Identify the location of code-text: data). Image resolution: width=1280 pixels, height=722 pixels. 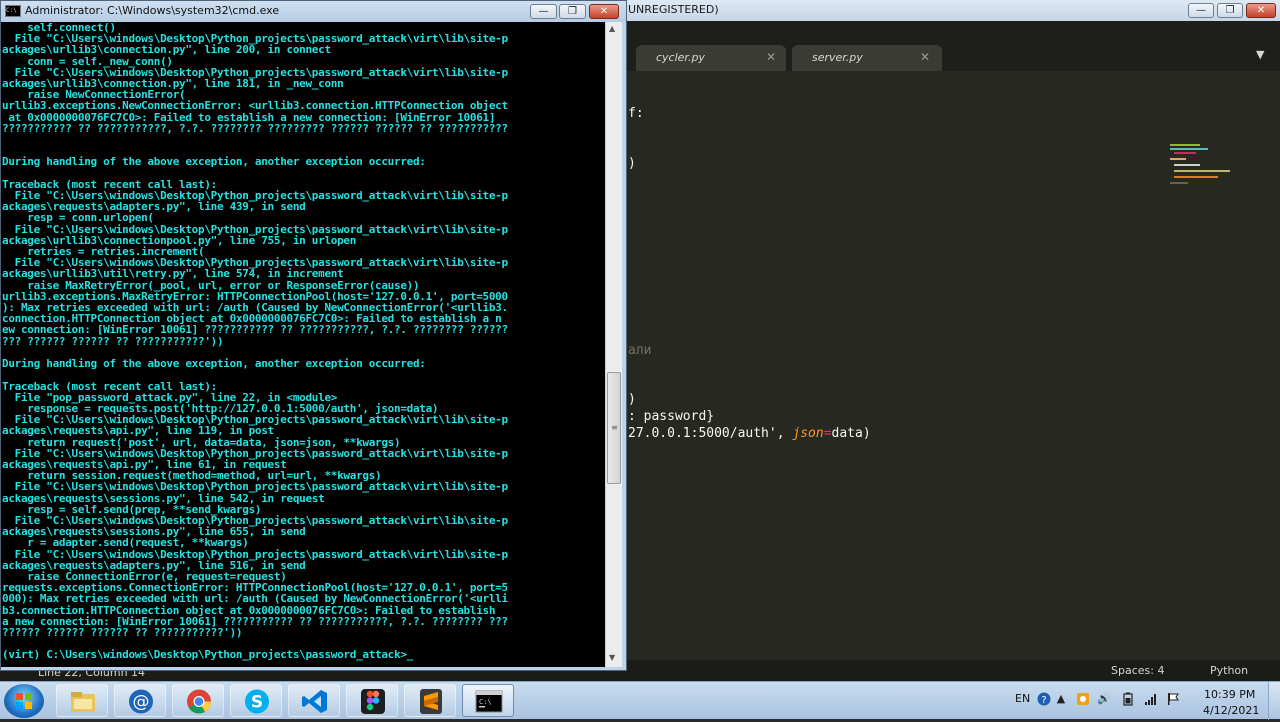
(851, 433).